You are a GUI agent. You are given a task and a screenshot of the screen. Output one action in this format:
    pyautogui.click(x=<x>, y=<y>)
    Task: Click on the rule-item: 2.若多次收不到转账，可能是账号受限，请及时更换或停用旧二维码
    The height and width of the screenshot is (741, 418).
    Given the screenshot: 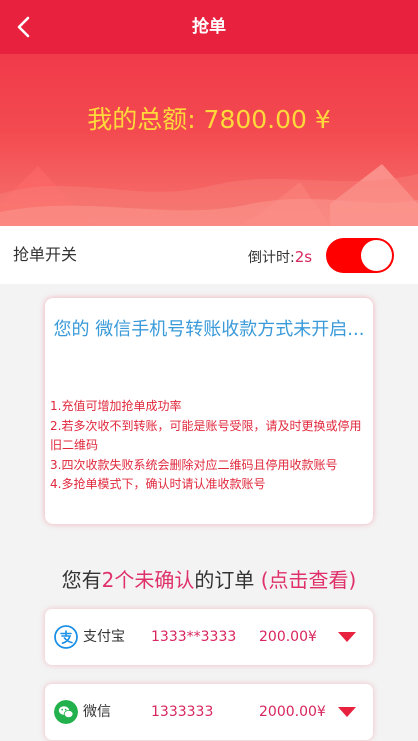 What is the action you would take?
    pyautogui.click(x=206, y=435)
    